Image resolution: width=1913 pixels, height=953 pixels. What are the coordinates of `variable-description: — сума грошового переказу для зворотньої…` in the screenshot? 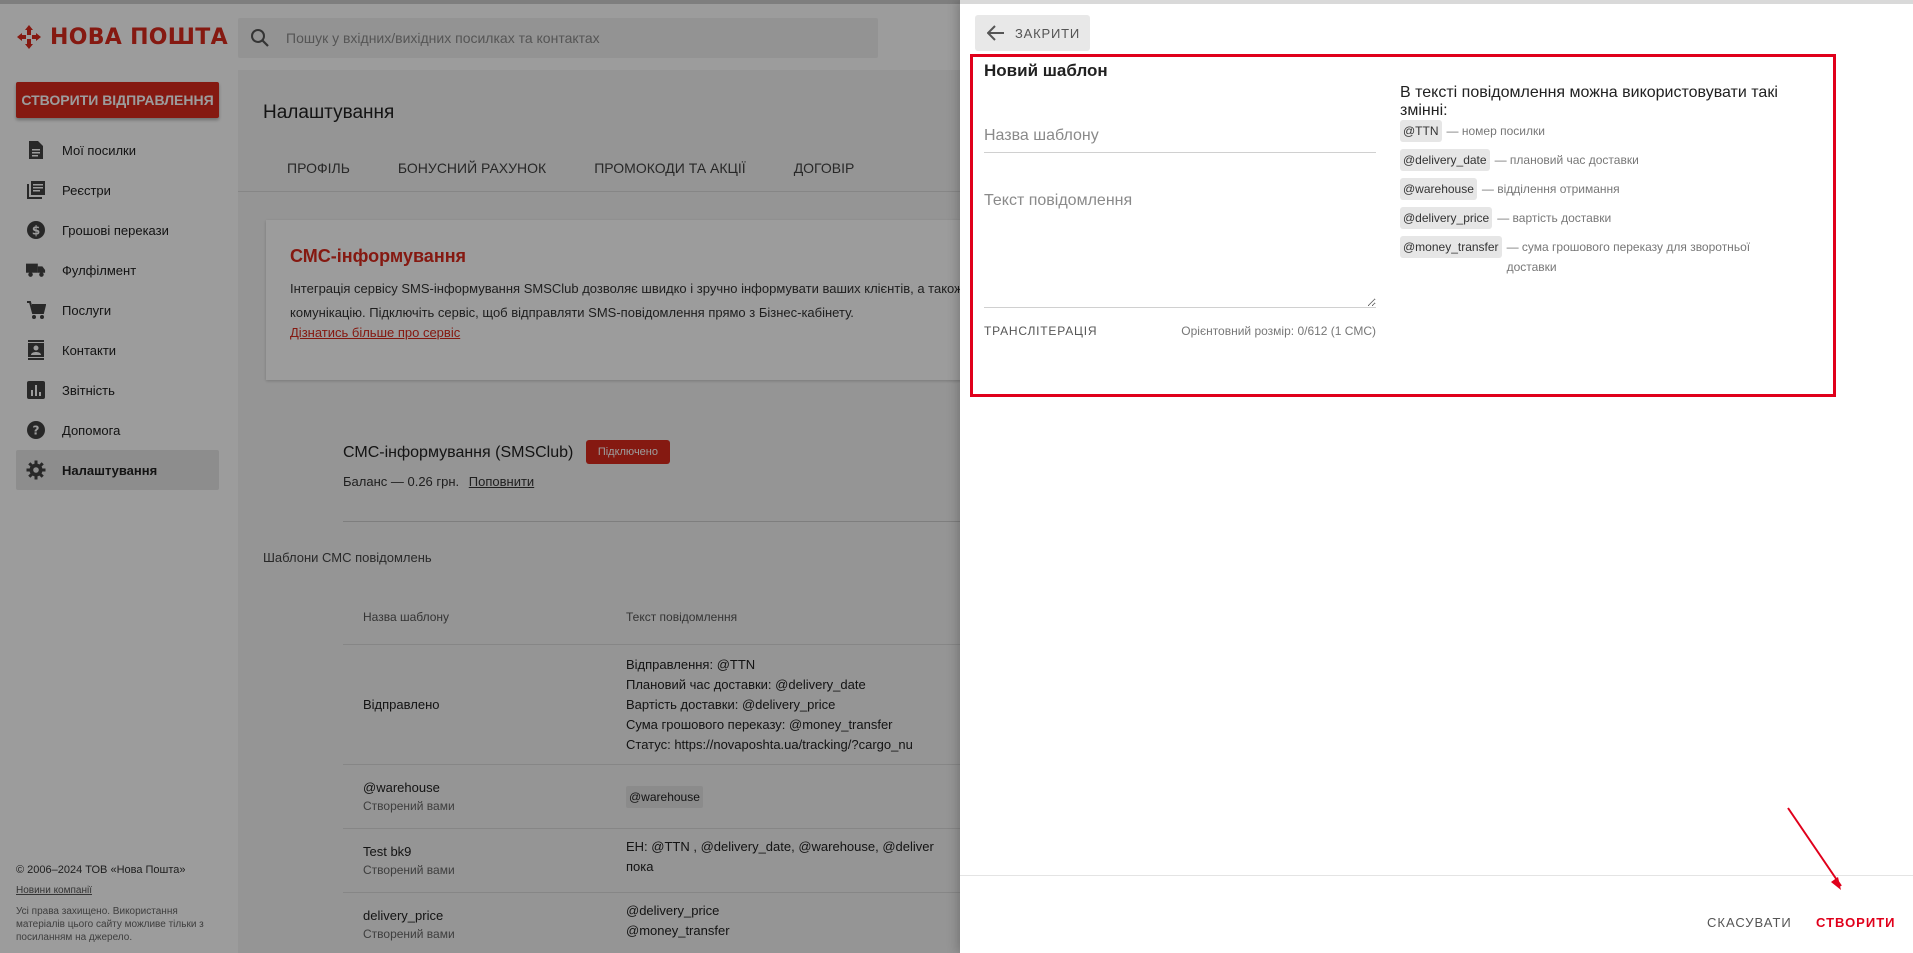 It's located at (1628, 257).